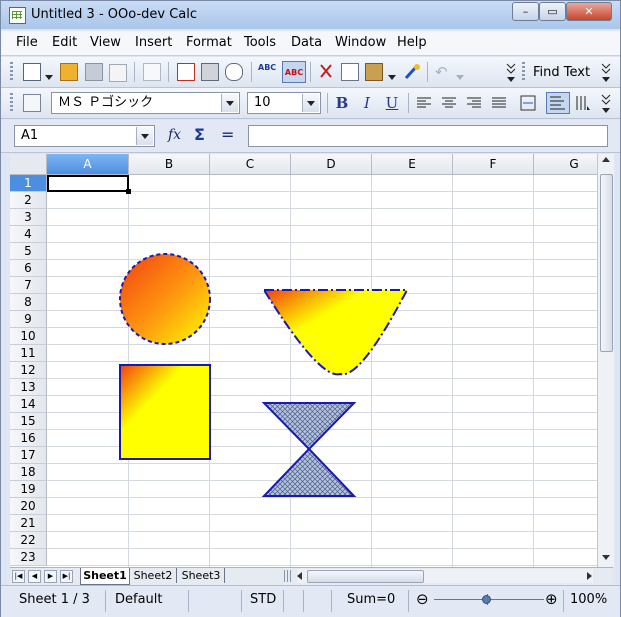  I want to click on hourglass-shape, so click(309, 449).